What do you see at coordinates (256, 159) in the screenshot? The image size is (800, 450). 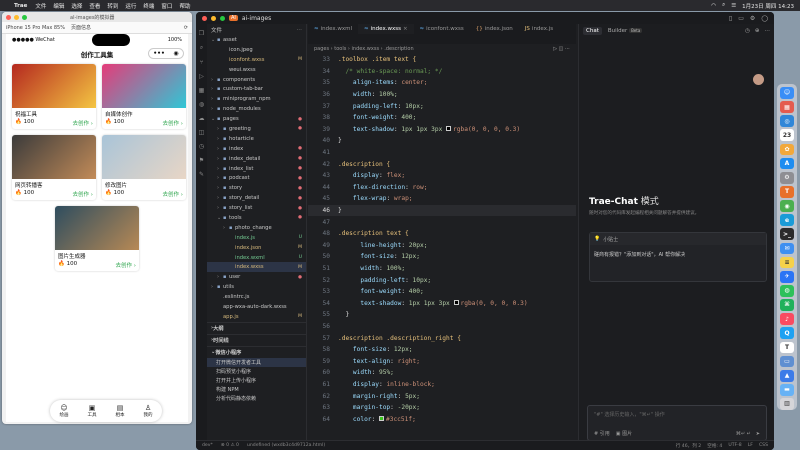 I see `file-tree-item: › ▪ index_detail ●` at bounding box center [256, 159].